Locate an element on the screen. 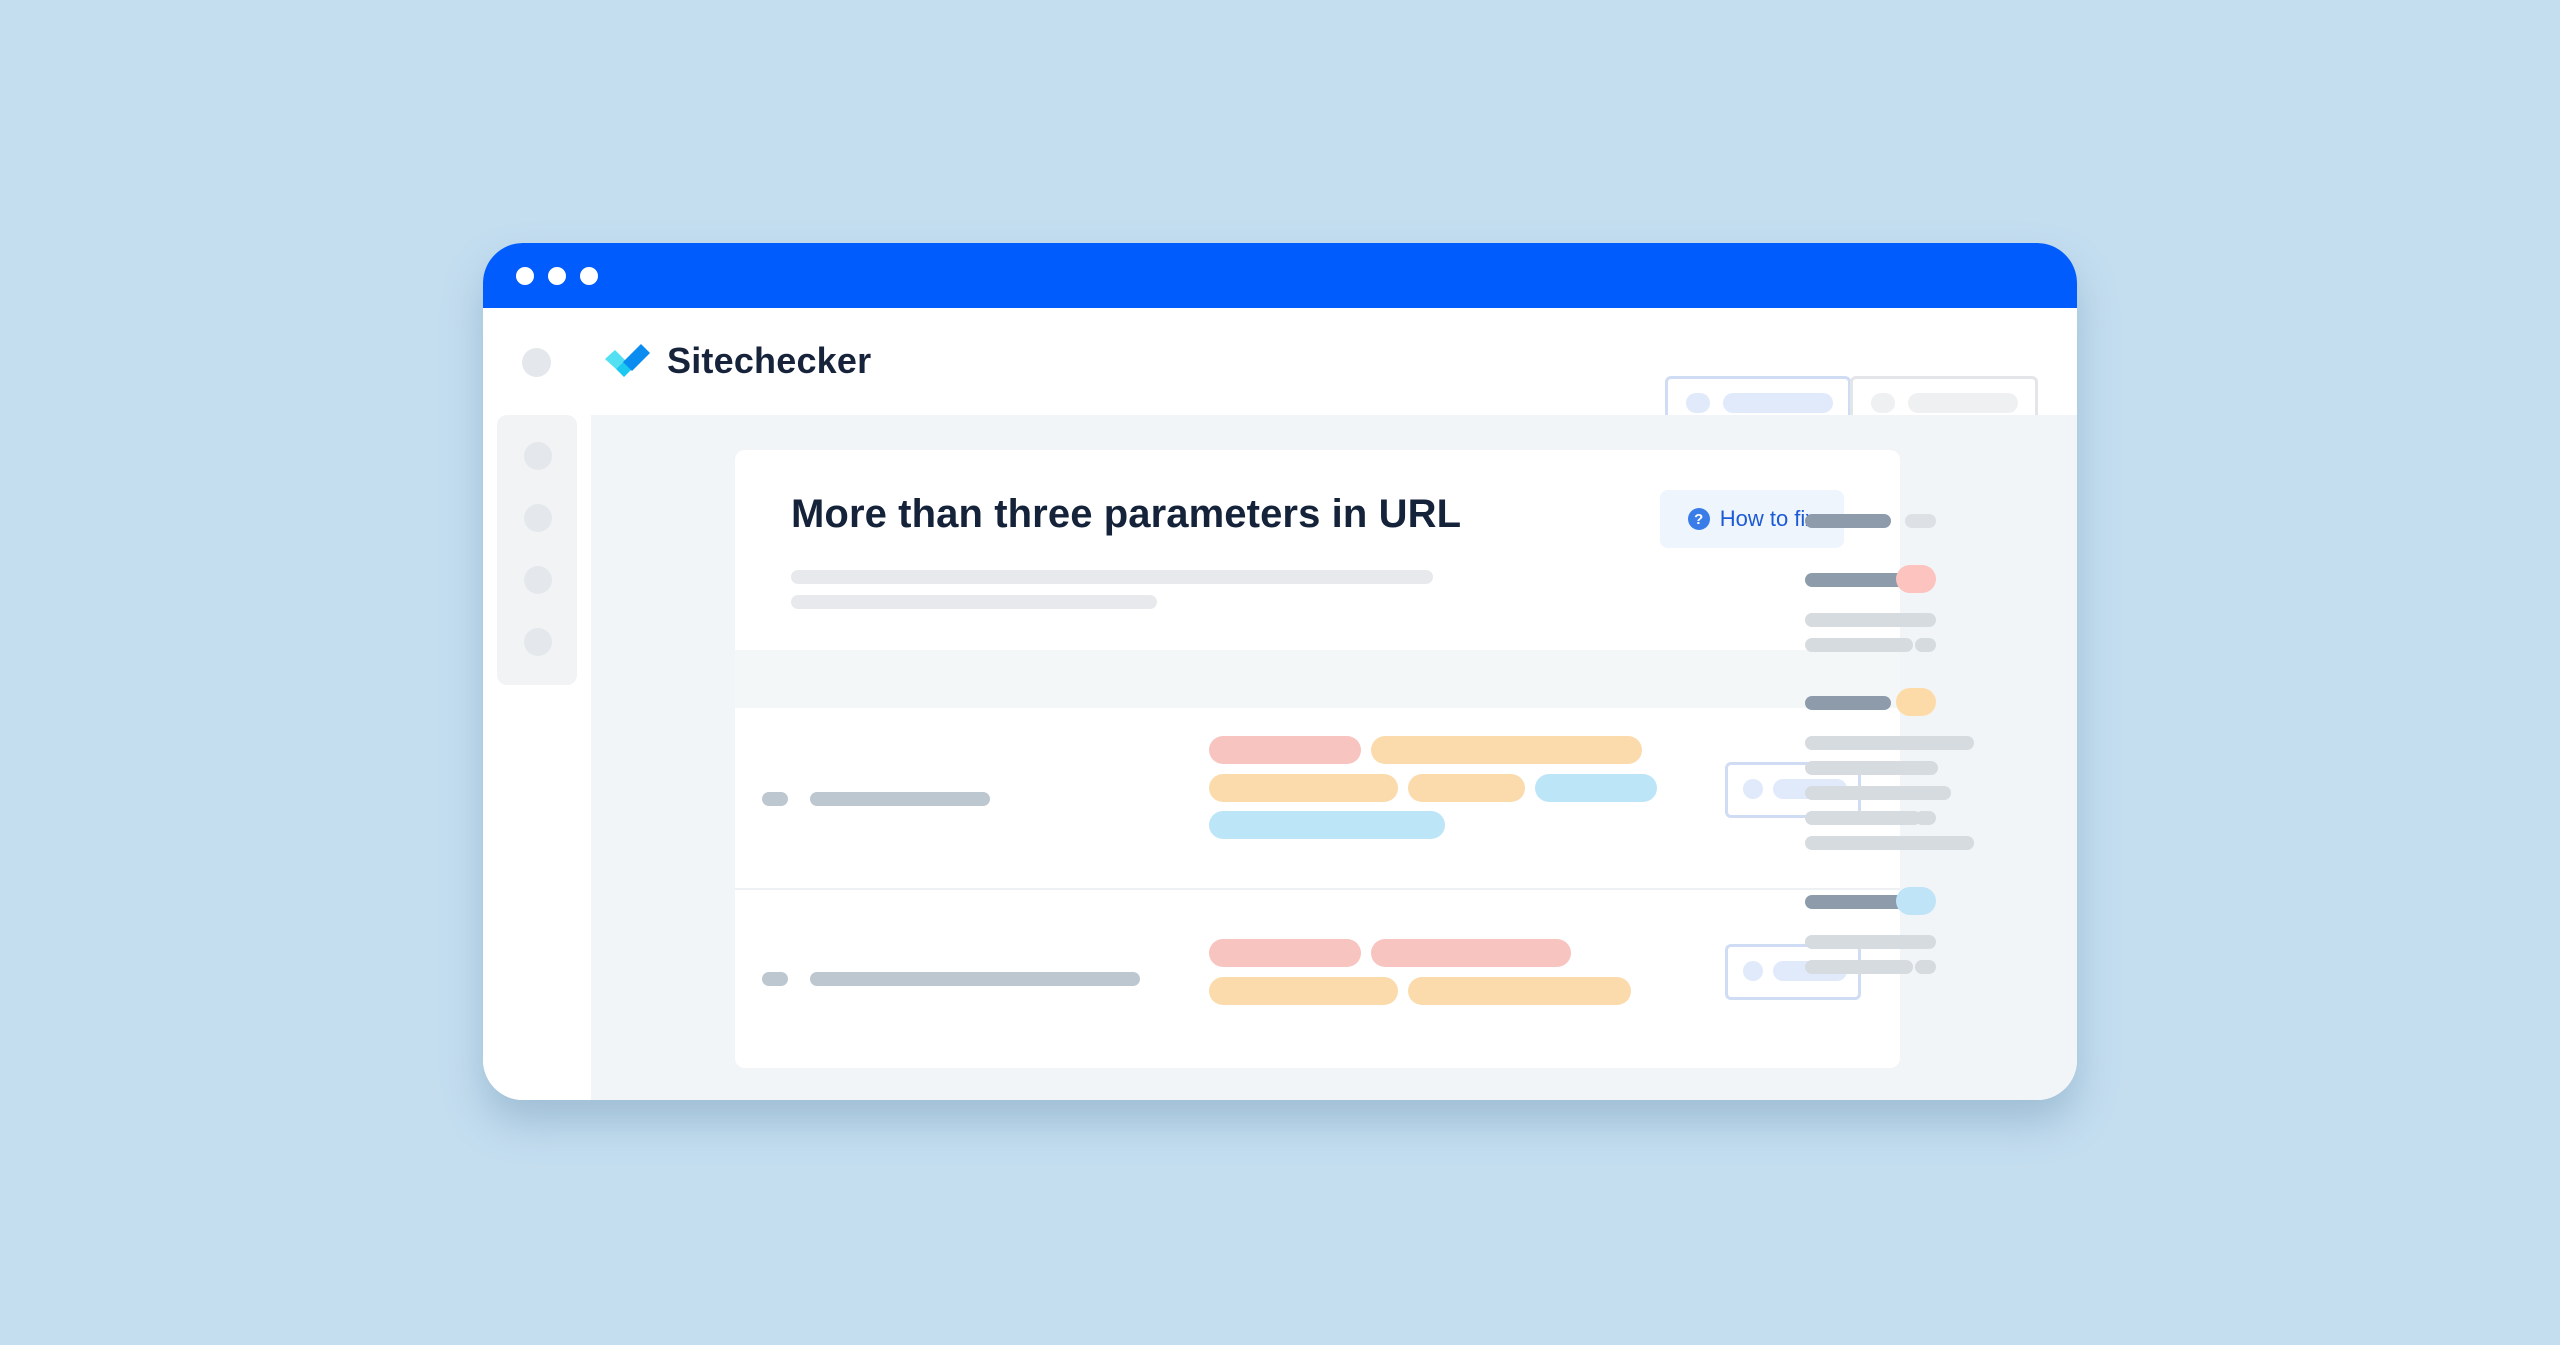 This screenshot has width=2560, height=1345. checkmark-logo-icon is located at coordinates (627, 360).